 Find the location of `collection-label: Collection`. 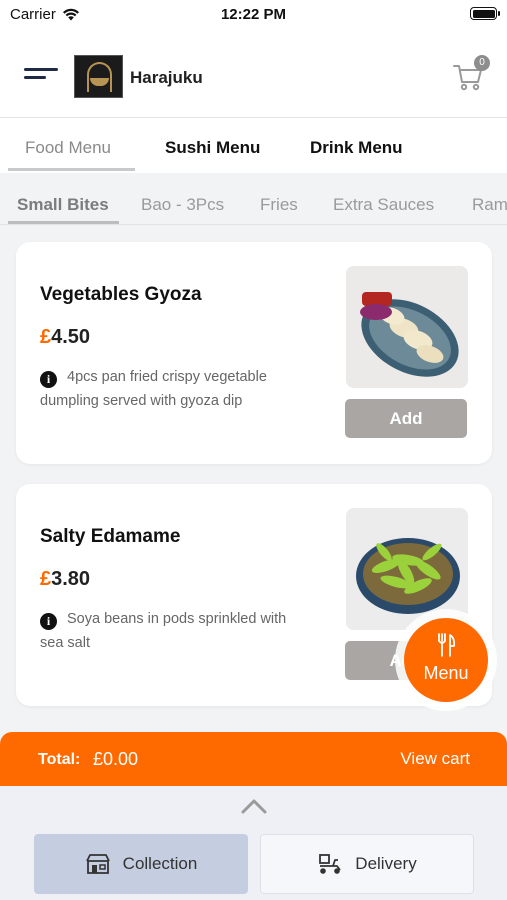

collection-label: Collection is located at coordinates (160, 863).